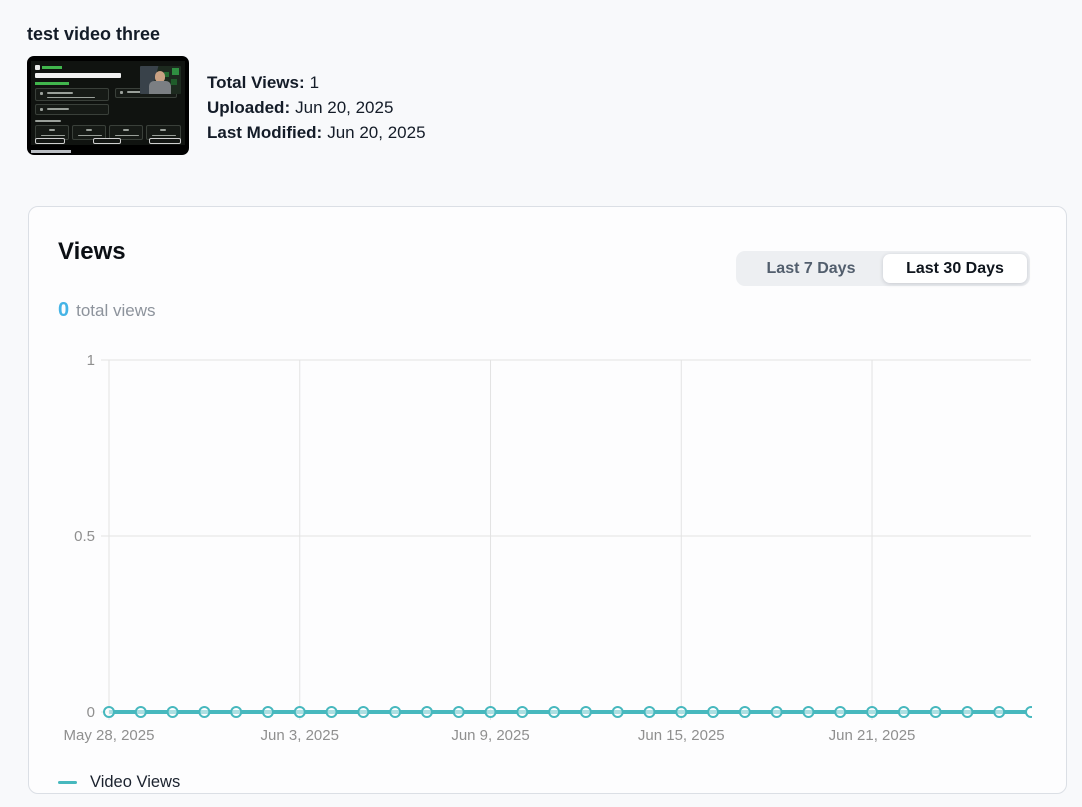 The image size is (1082, 807). I want to click on legend-label: Video Views, so click(135, 782).